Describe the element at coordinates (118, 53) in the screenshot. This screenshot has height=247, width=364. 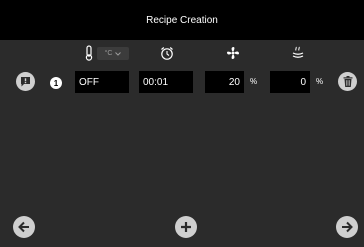
I see `chevron-down-icon` at that location.